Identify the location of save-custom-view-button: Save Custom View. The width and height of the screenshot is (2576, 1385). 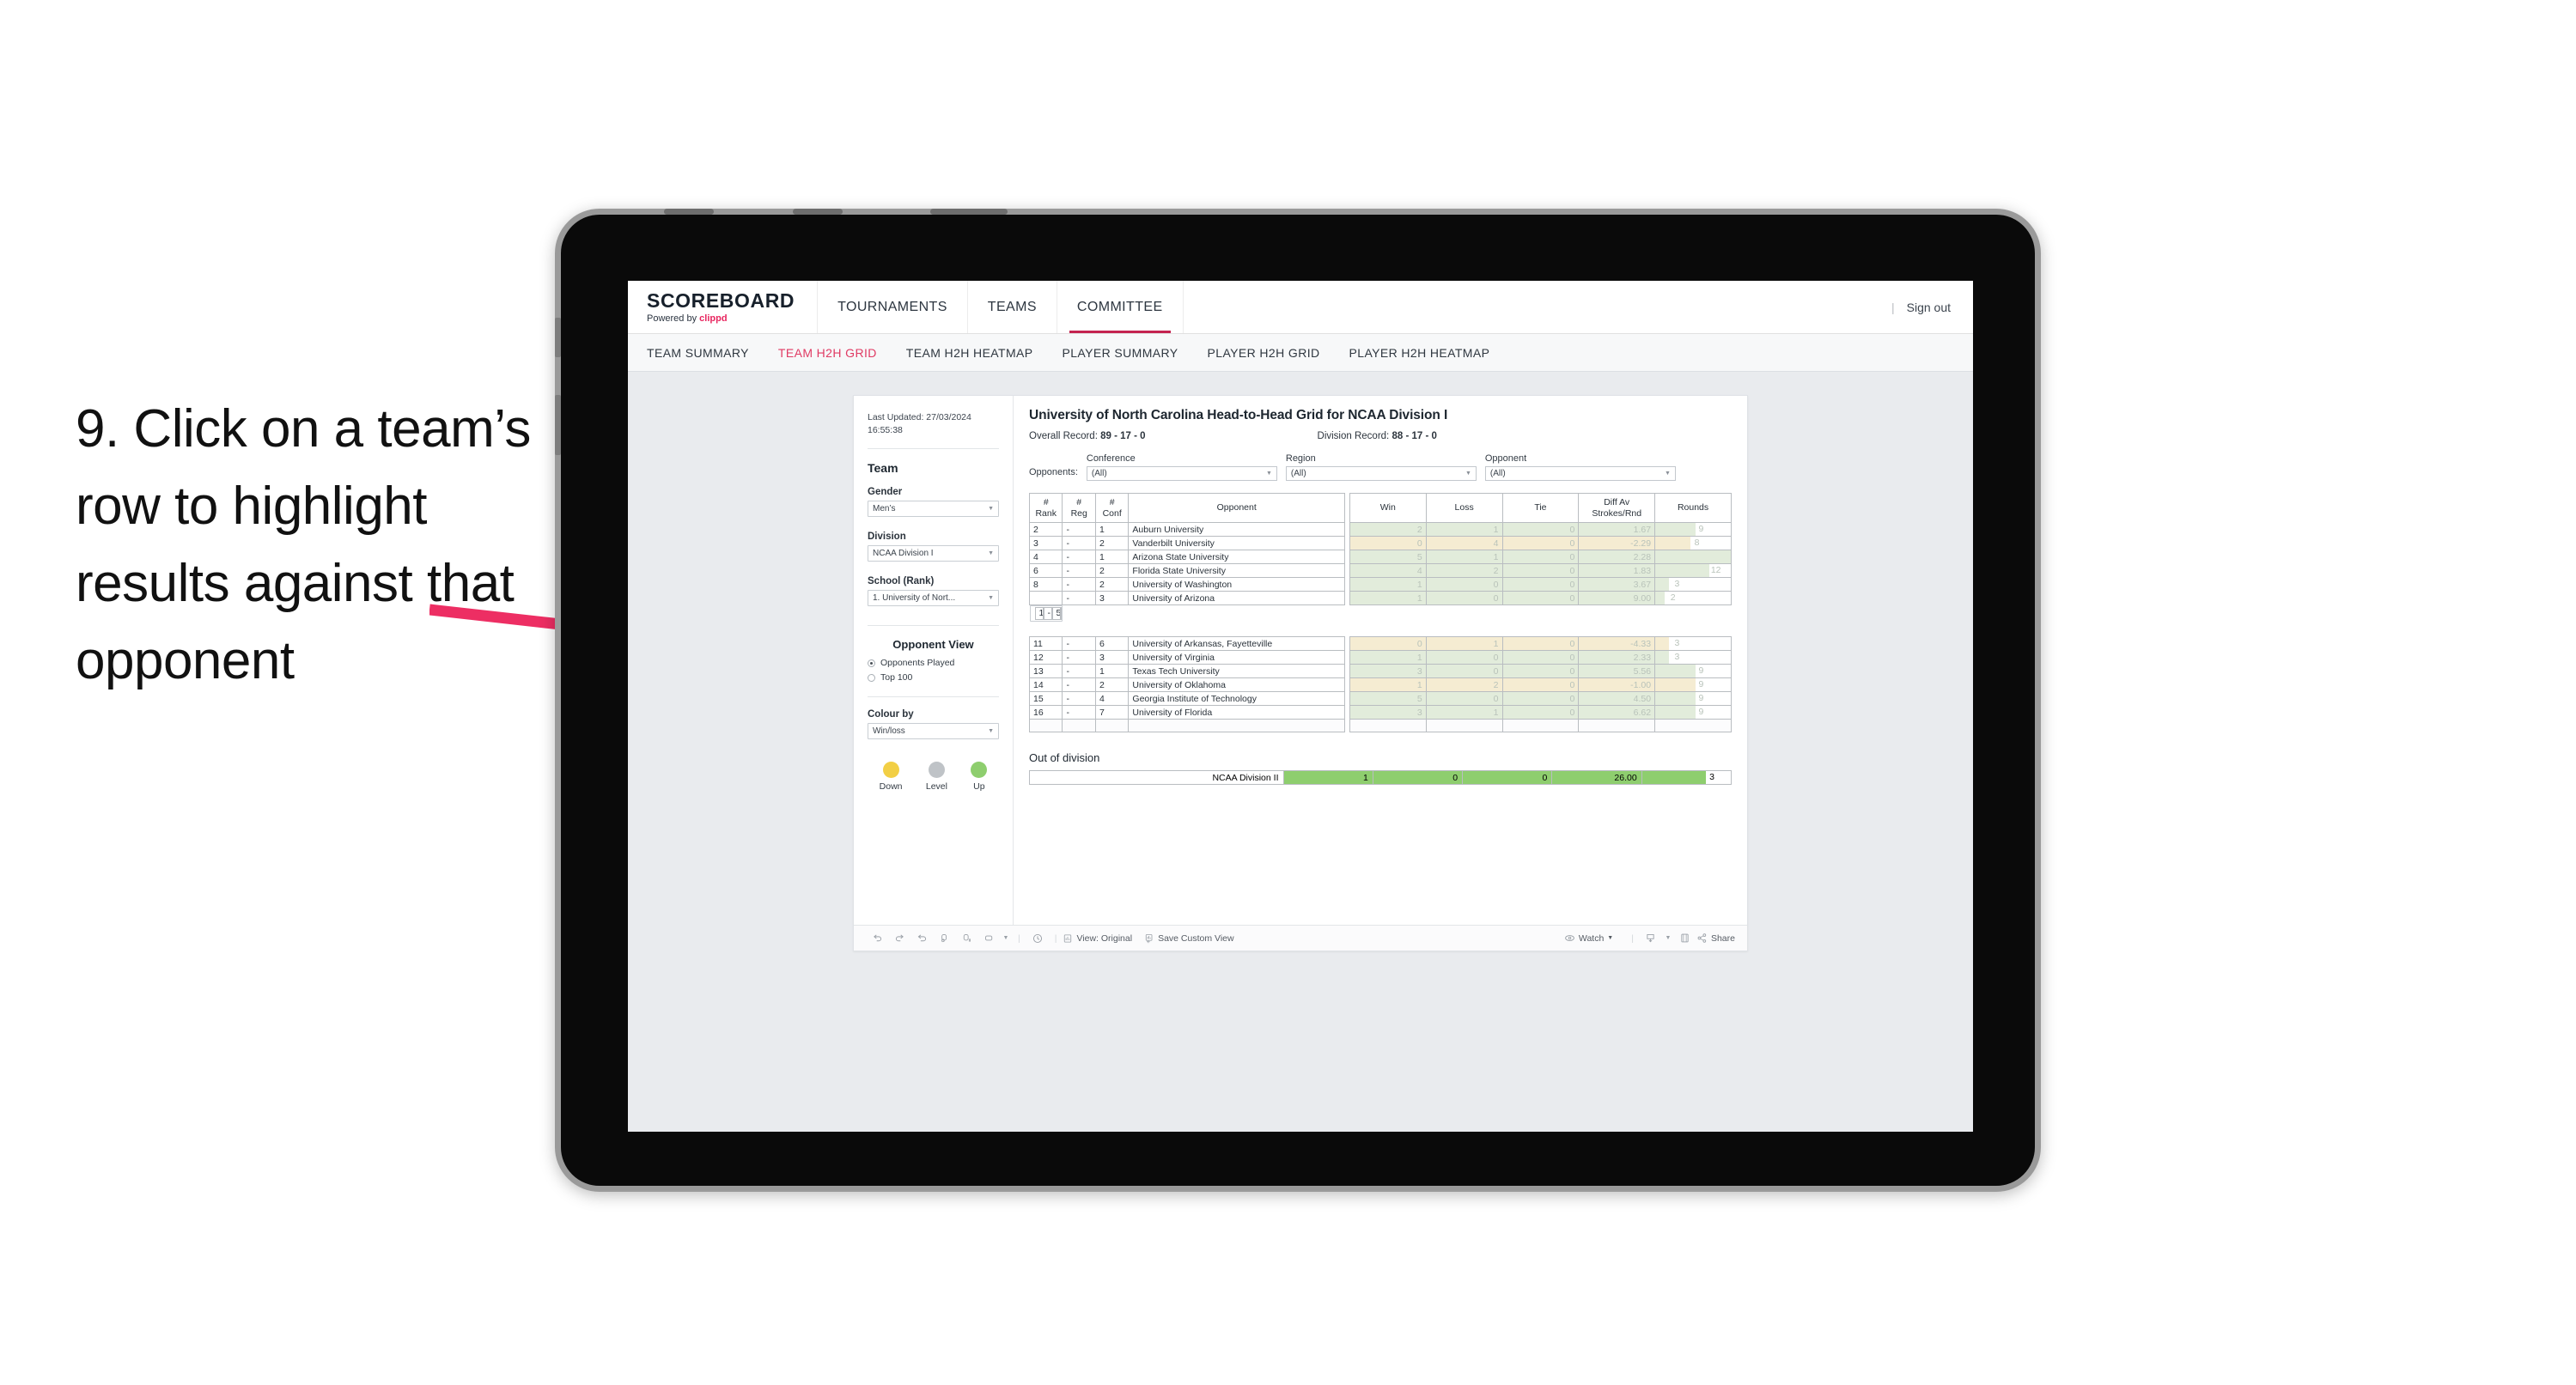
(1189, 938).